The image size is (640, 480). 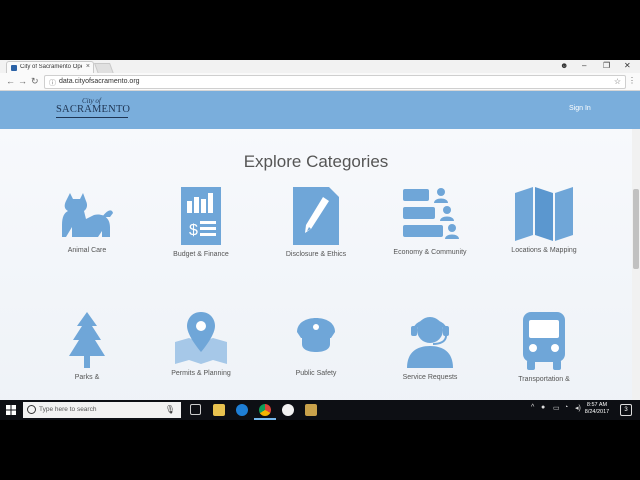 What do you see at coordinates (201, 373) in the screenshot?
I see `category-label: Permits & Planning` at bounding box center [201, 373].